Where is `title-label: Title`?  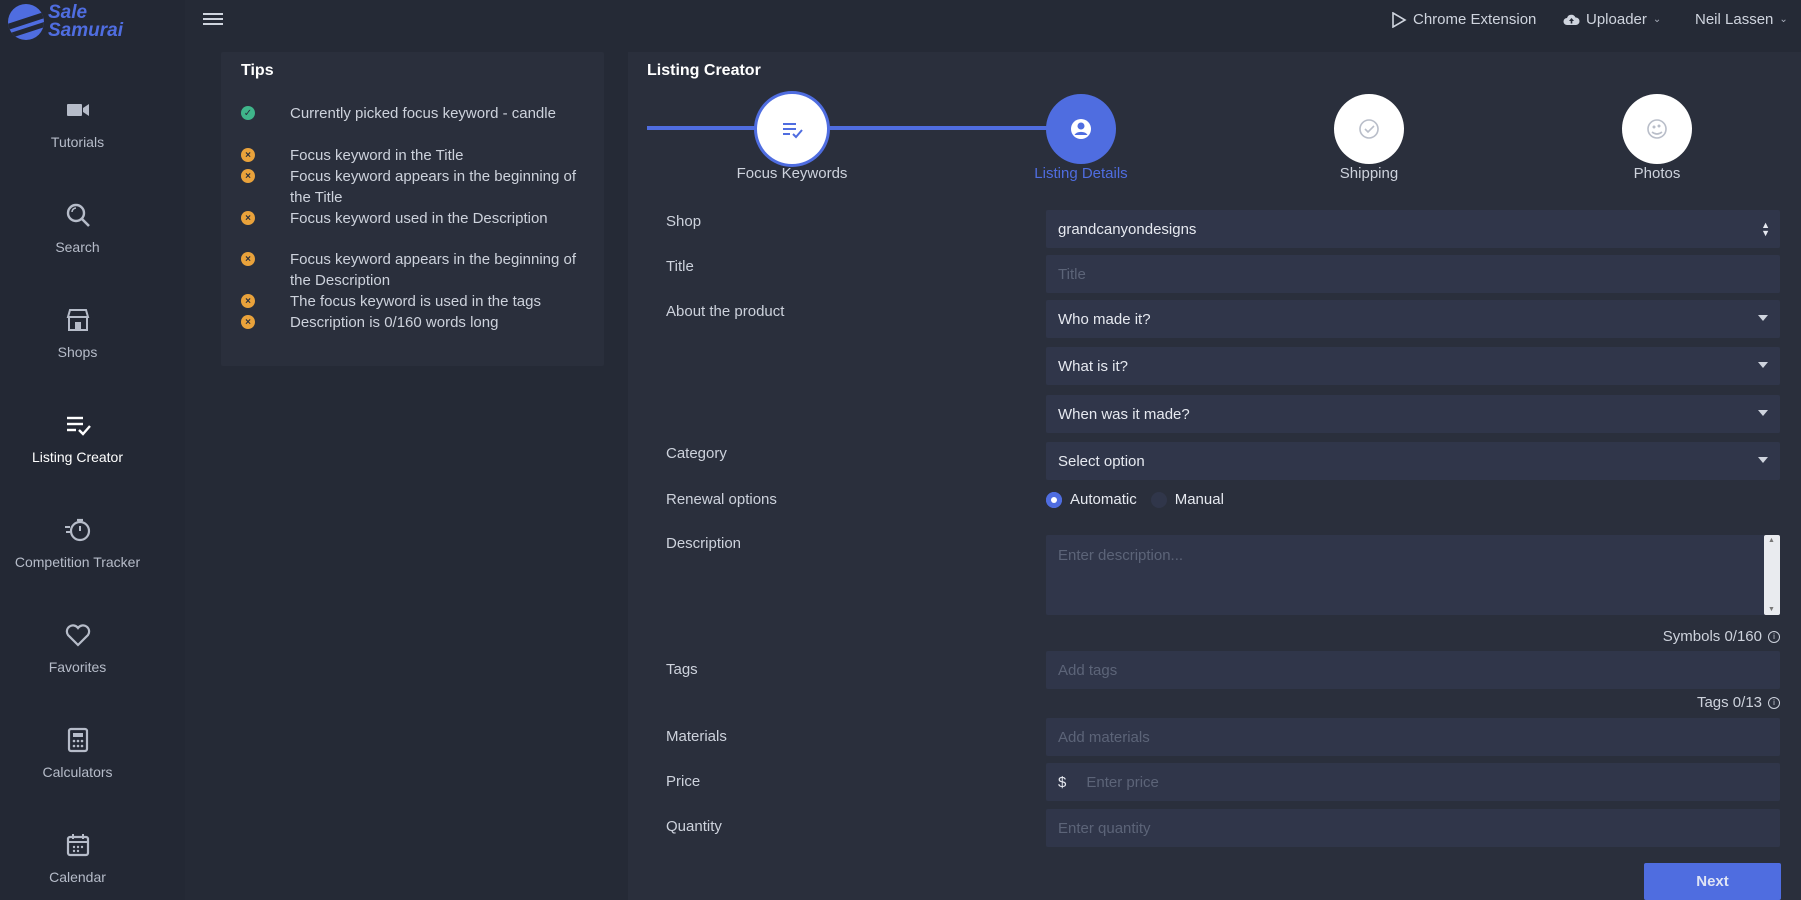 title-label: Title is located at coordinates (680, 266).